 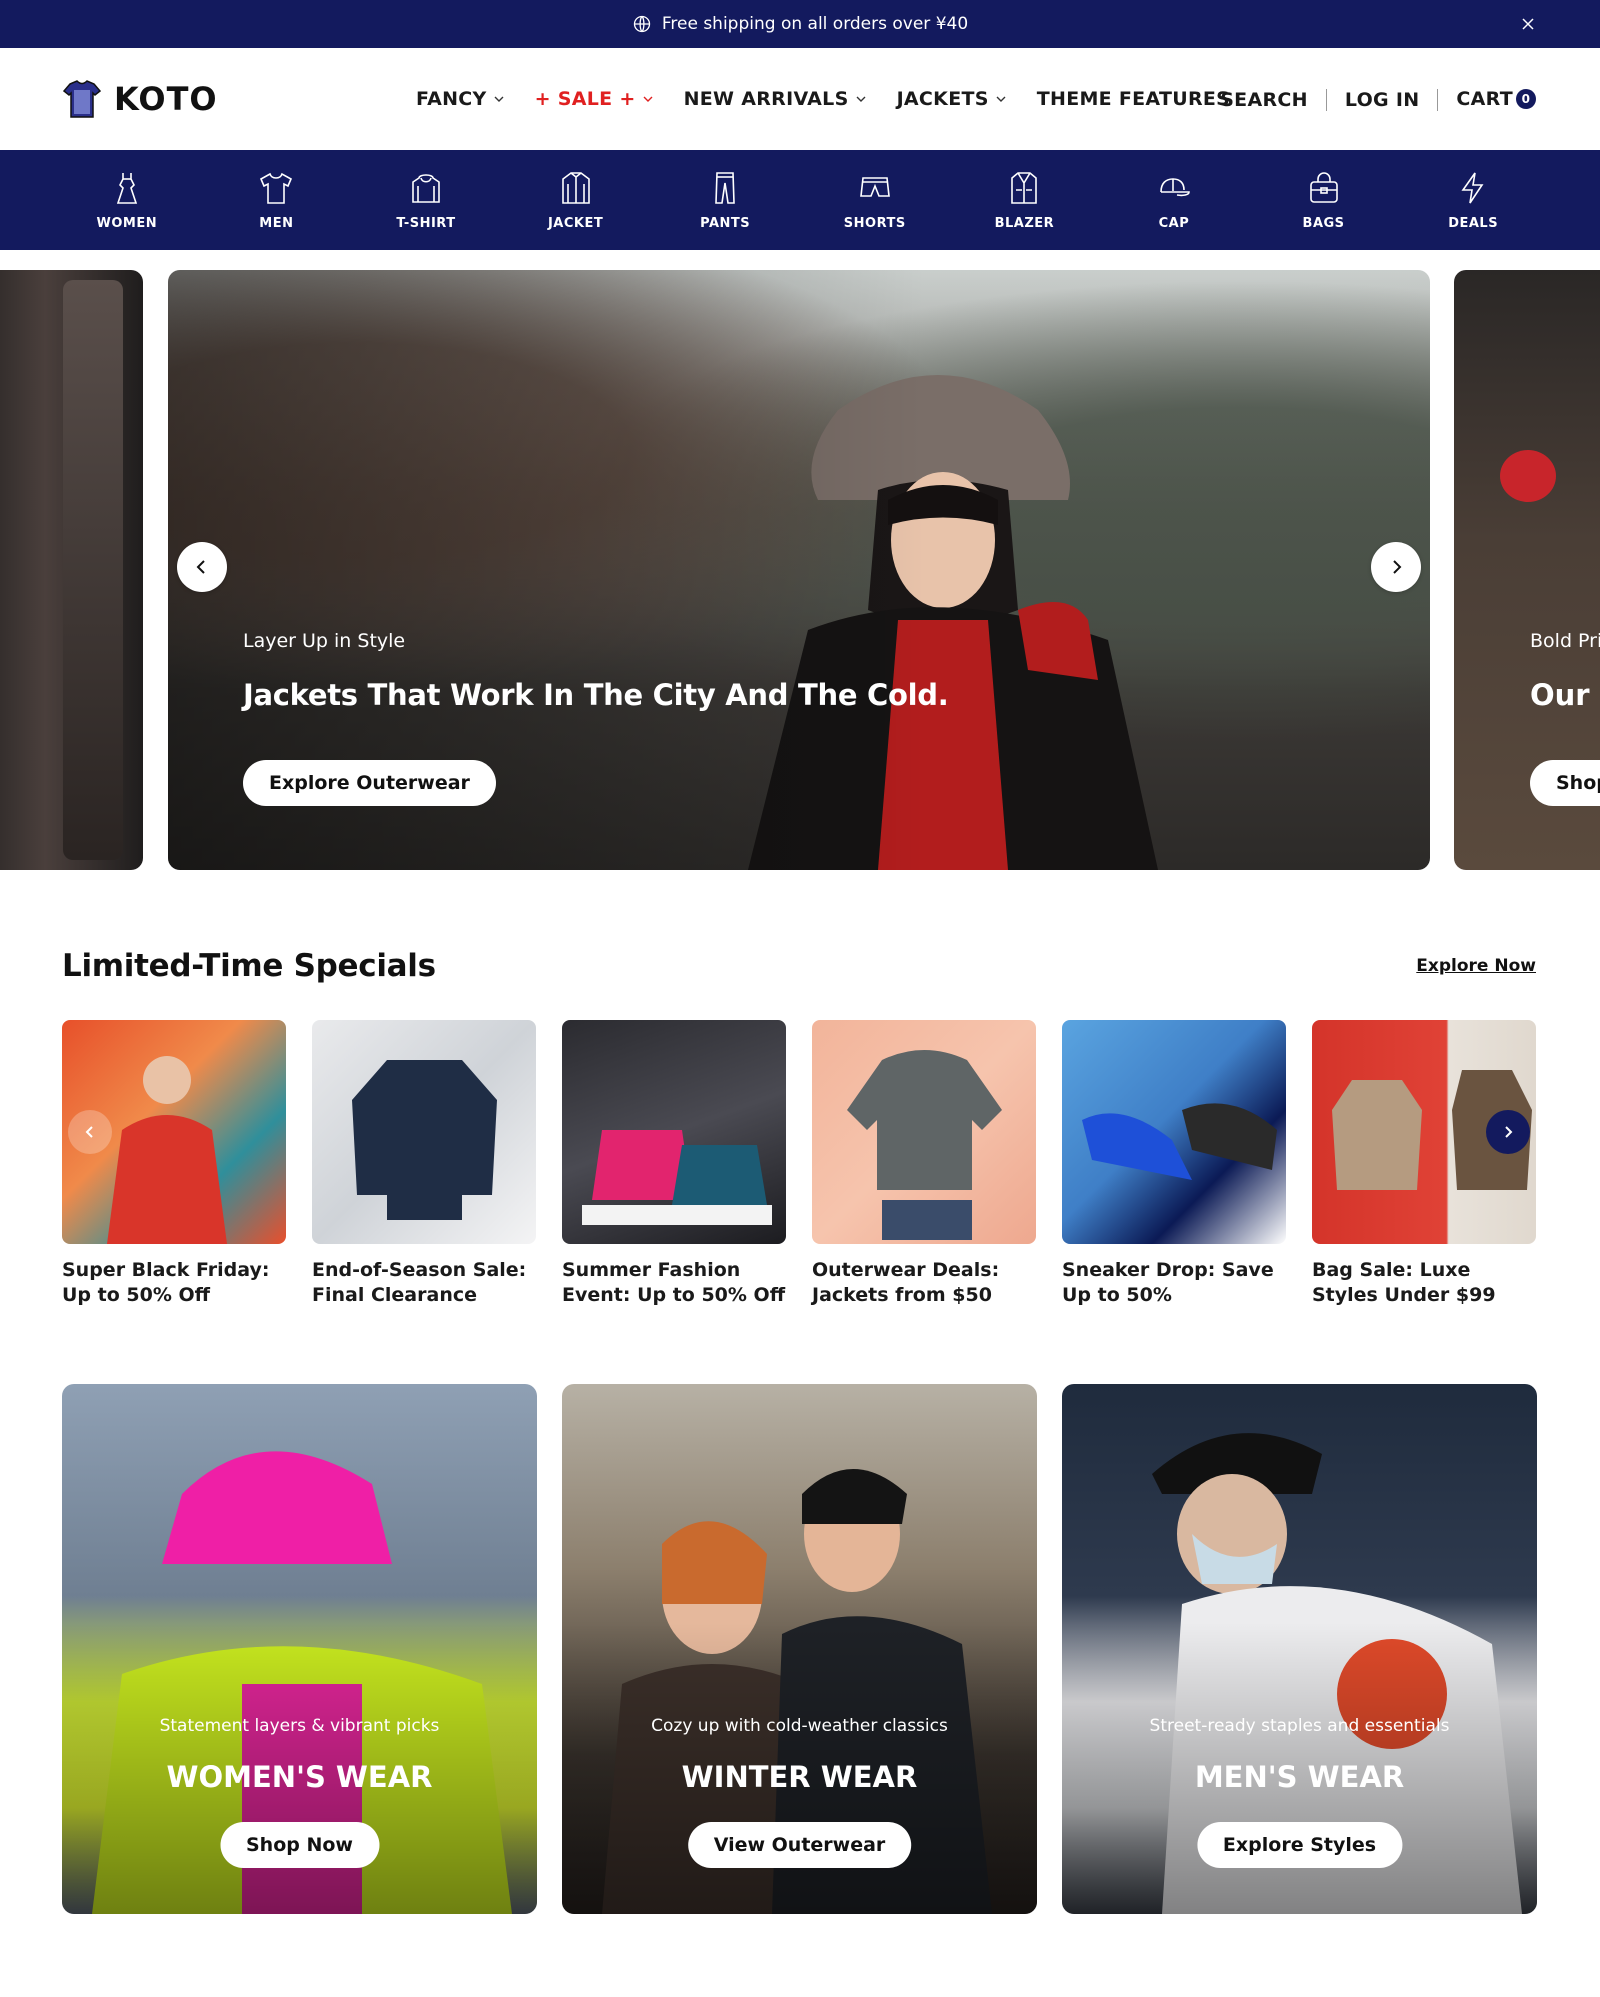 What do you see at coordinates (585, 99) in the screenshot?
I see `nav-label: + SALE +` at bounding box center [585, 99].